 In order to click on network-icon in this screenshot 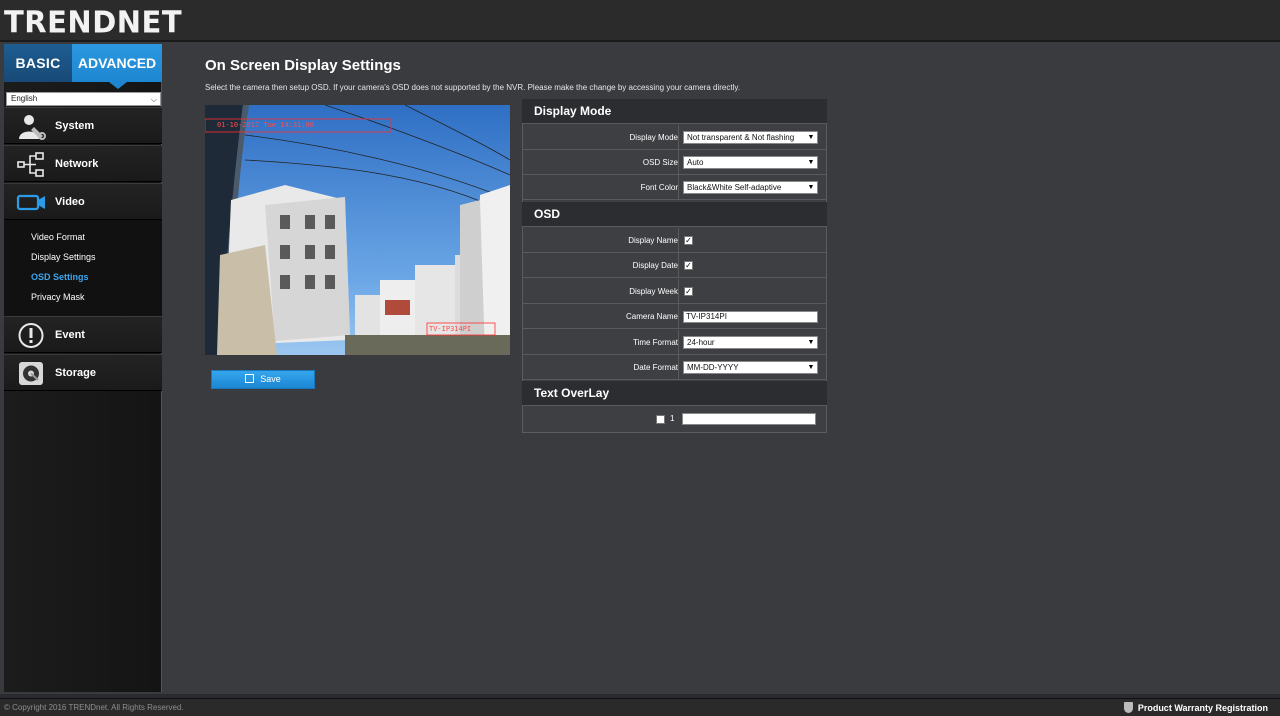, I will do `click(30, 164)`.